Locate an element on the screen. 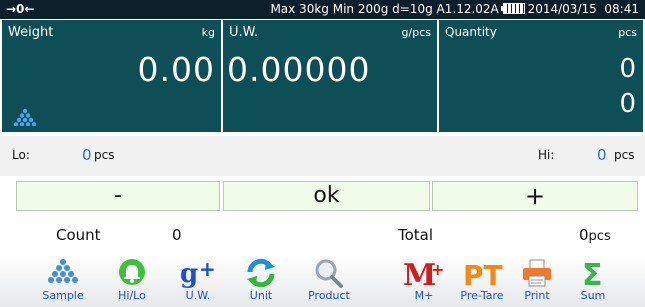 This screenshot has width=645, height=307. total-unit: pcs is located at coordinates (599, 236).